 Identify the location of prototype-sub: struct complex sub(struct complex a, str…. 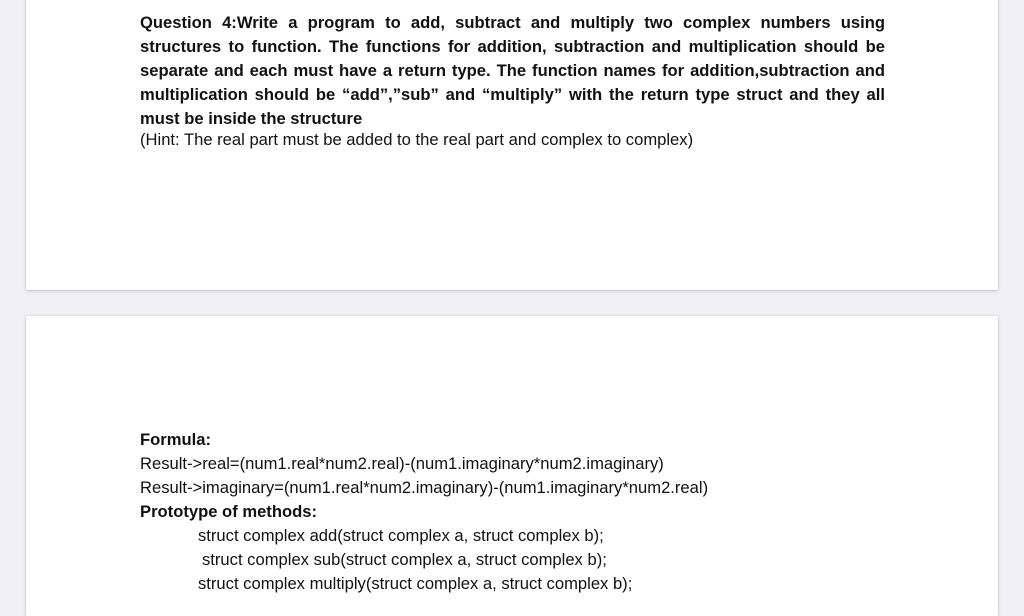
(404, 559).